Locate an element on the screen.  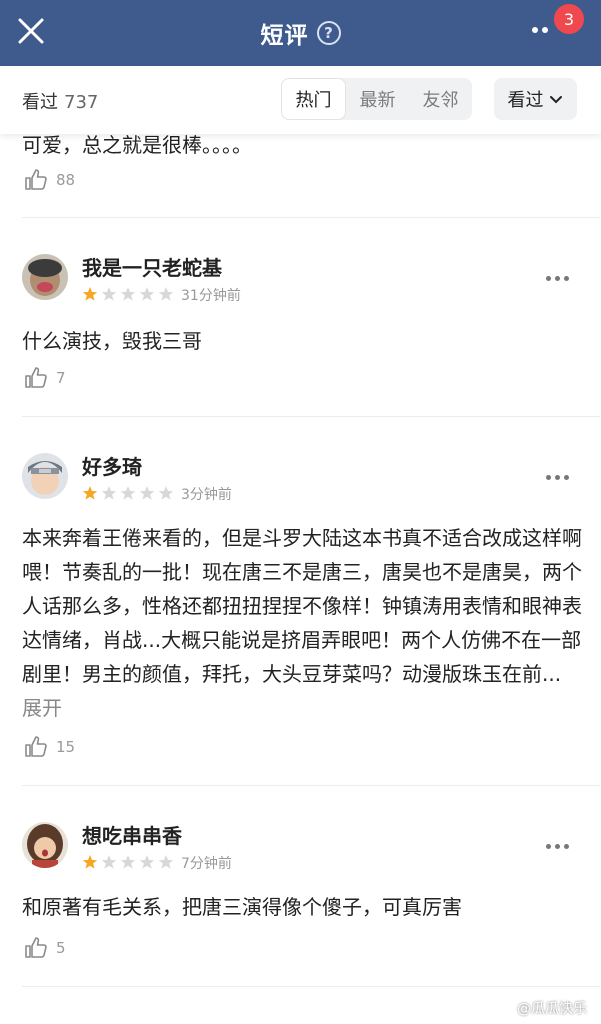
comment-text: 和原著有毛关系，把唐三演得像个傻子，可真厉害 is located at coordinates (242, 907).